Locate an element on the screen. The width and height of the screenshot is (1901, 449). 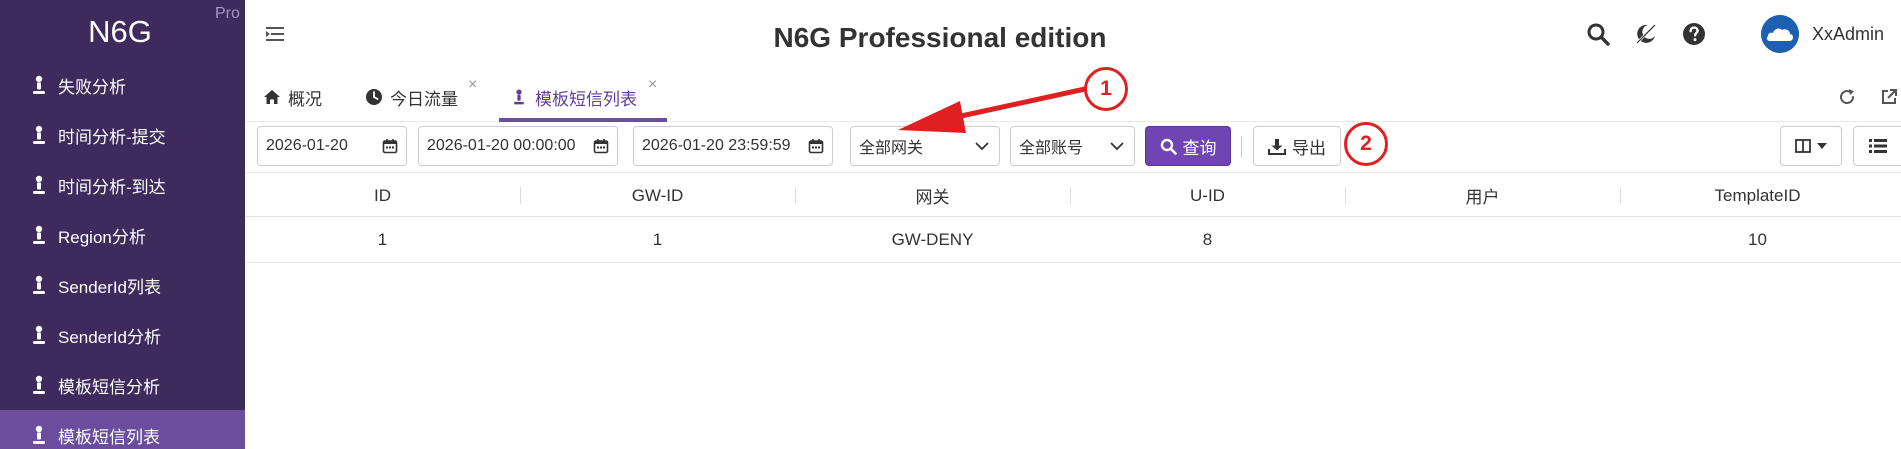
column-header-u-id: U-ID is located at coordinates (1207, 195).